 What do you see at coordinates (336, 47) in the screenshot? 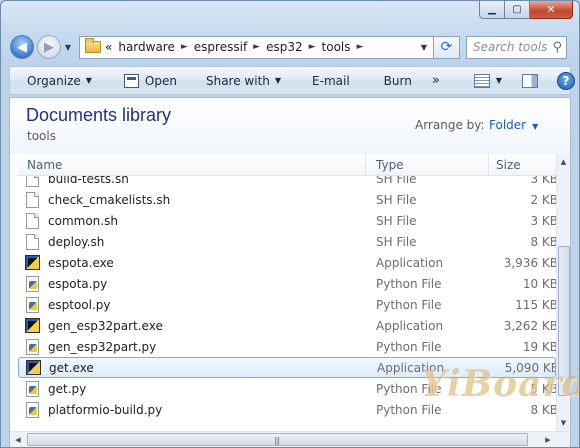
I see `breadcrumb-tools: tools` at bounding box center [336, 47].